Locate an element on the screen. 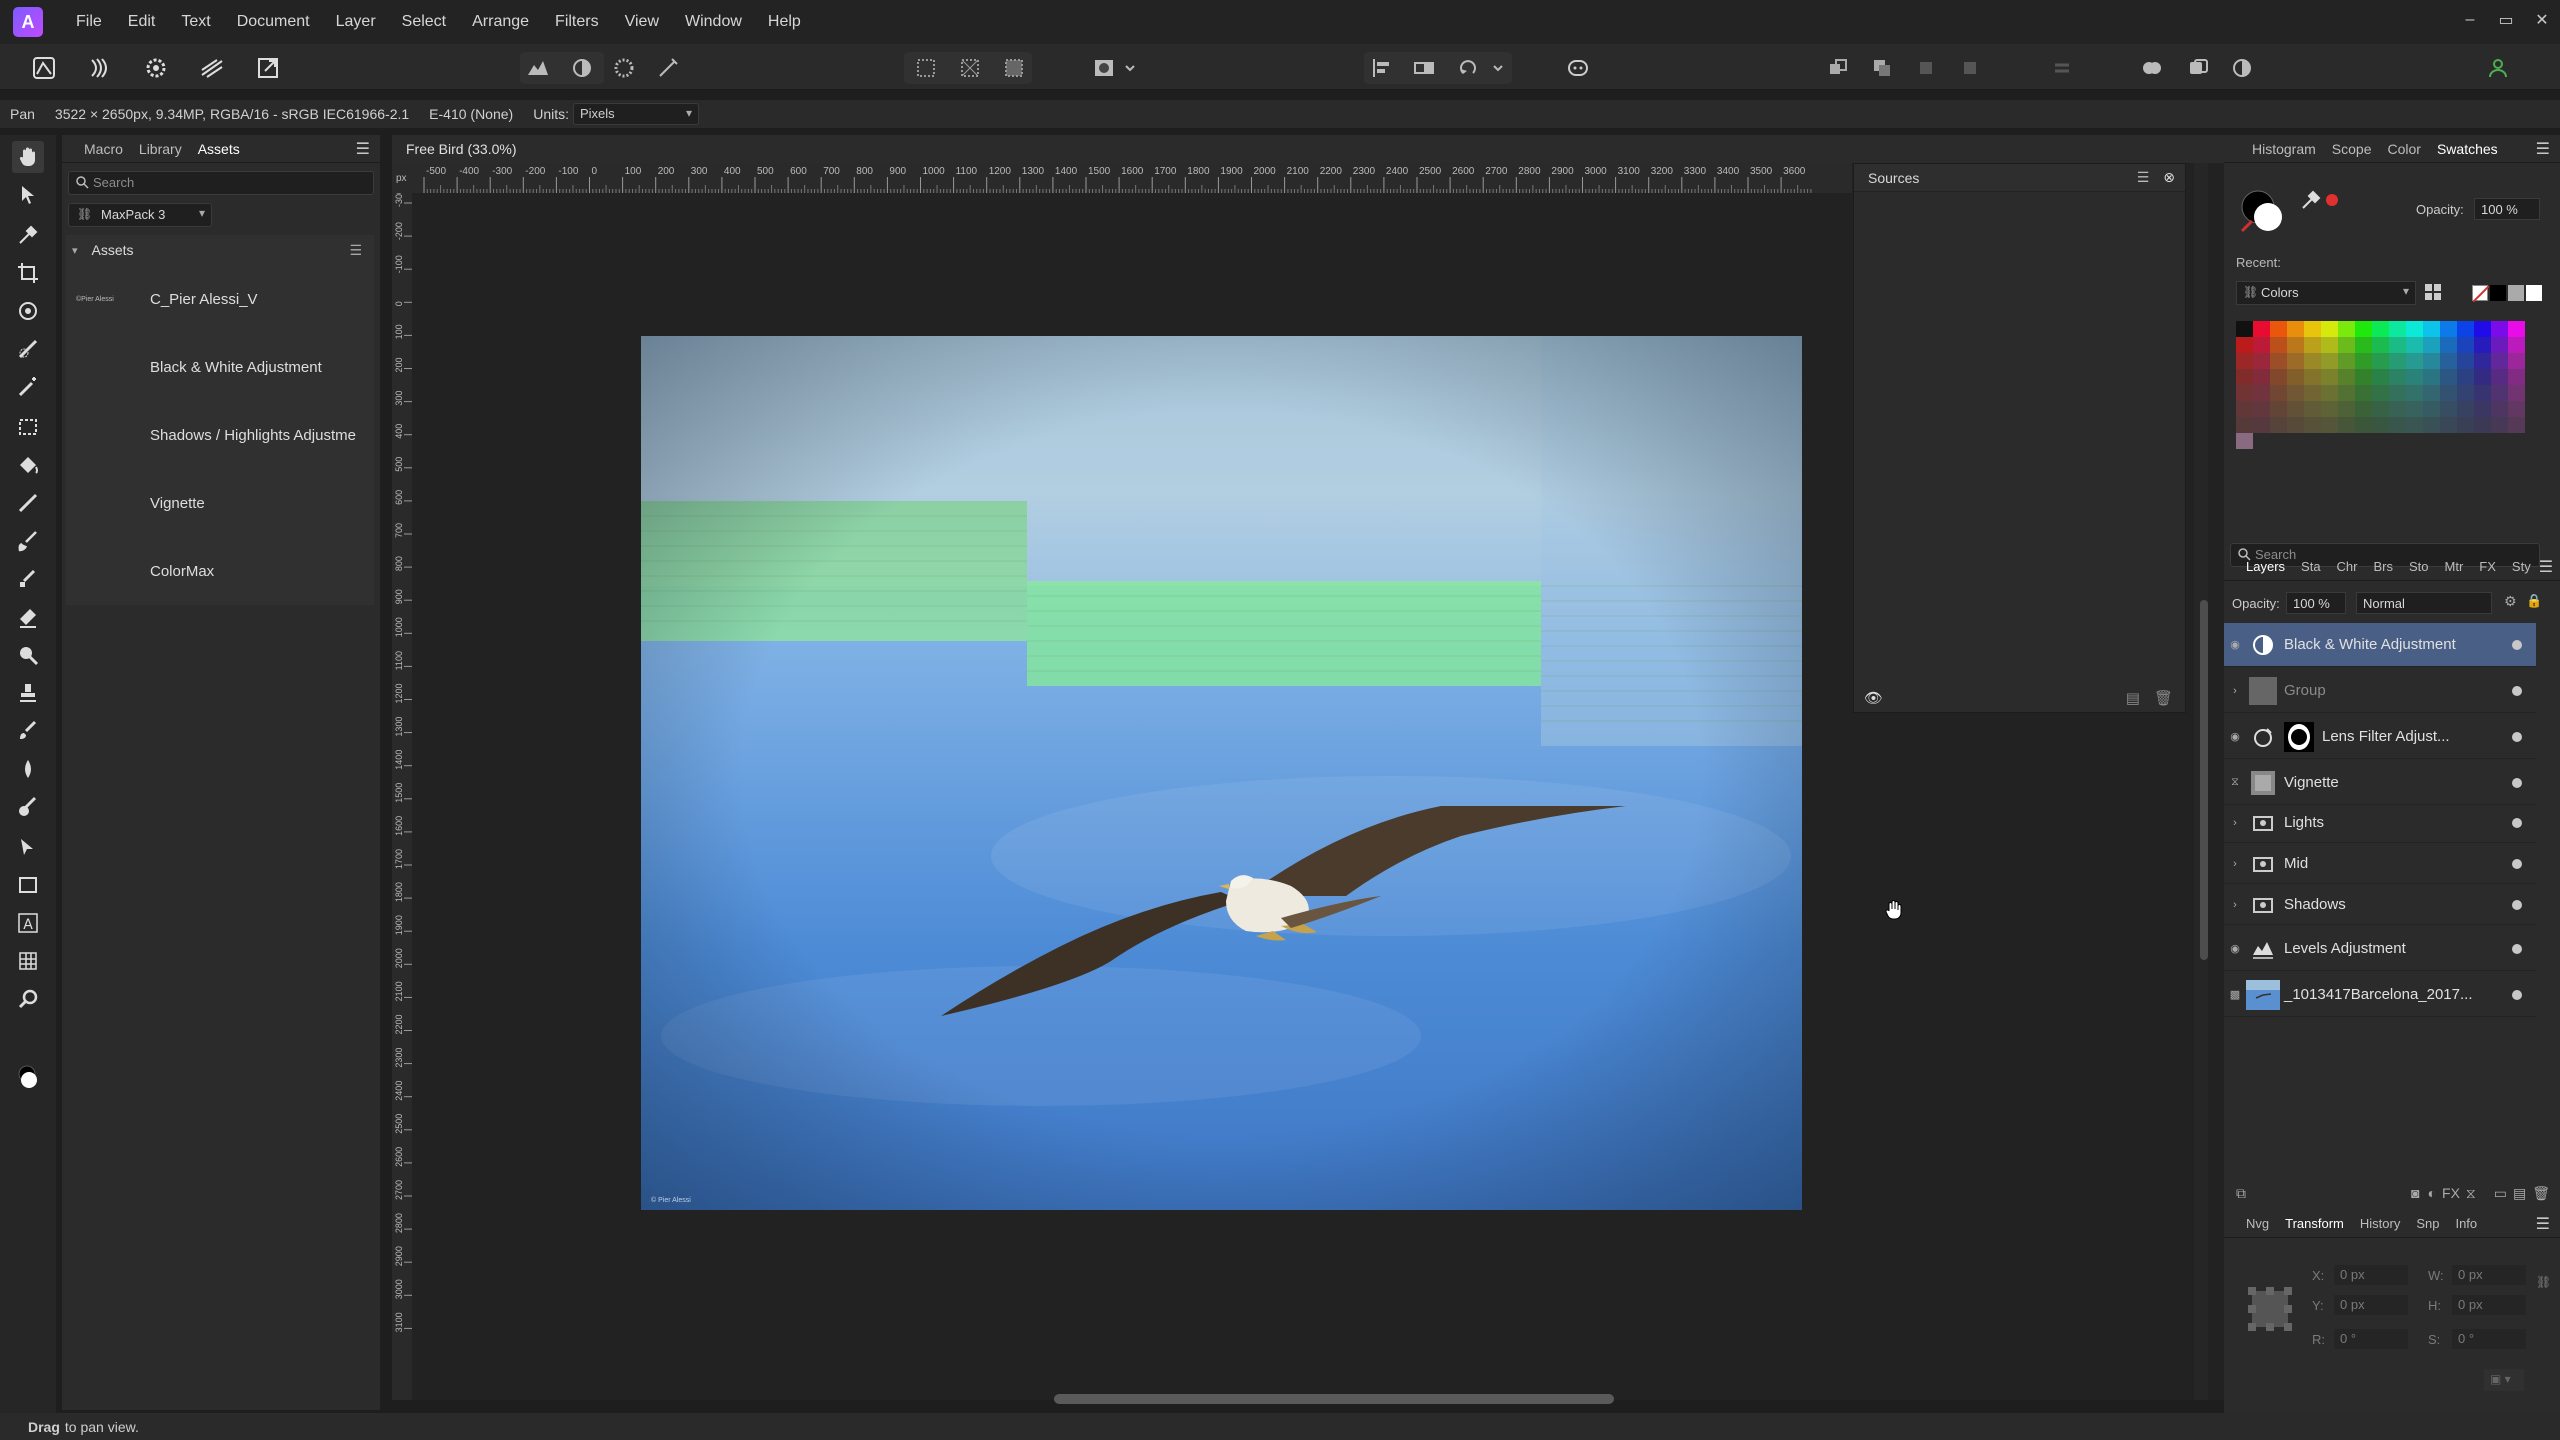 The width and height of the screenshot is (2560, 1440). tab-info: Info is located at coordinates (2466, 1223).